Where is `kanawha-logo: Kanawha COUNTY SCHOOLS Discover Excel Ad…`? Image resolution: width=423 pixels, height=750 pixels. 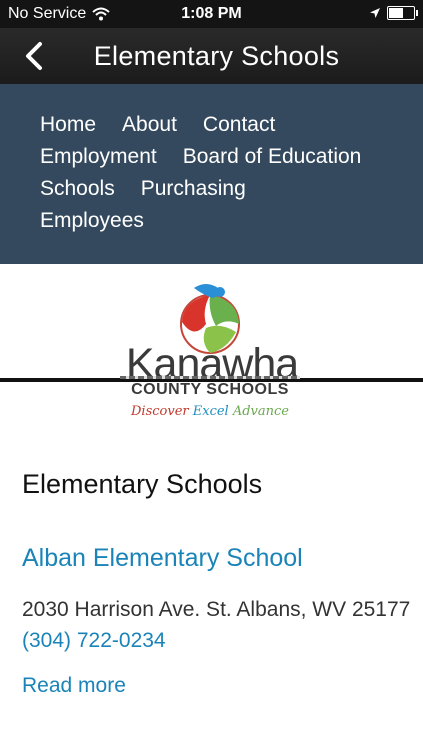 kanawha-logo: Kanawha COUNTY SCHOOLS Discover Excel Ad… is located at coordinates (210, 354).